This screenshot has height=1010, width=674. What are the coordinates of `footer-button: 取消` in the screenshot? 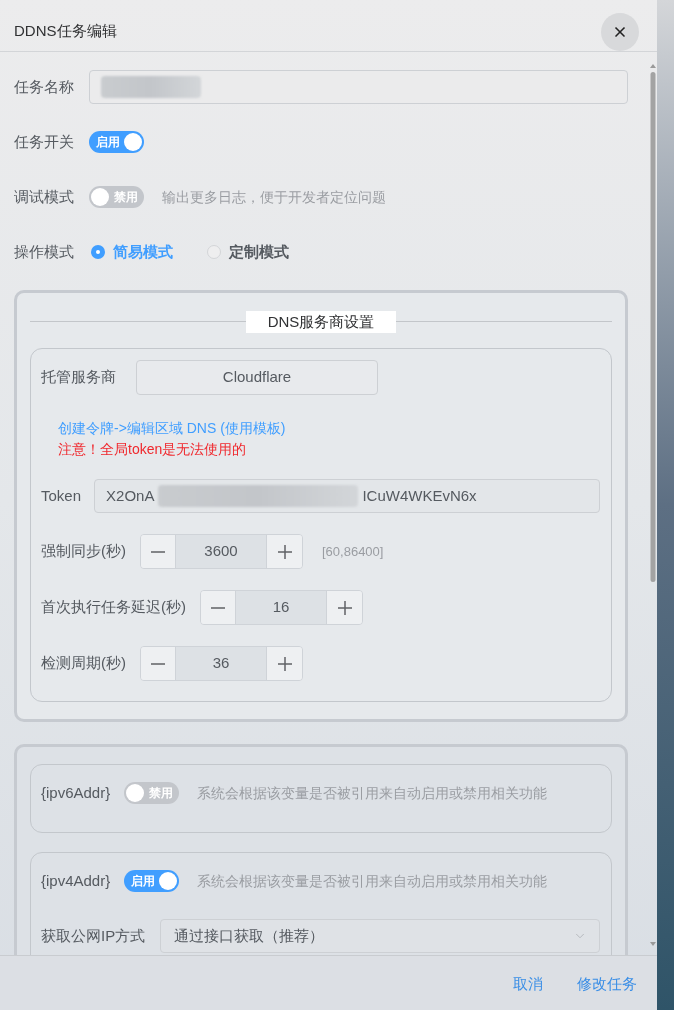 It's located at (528, 984).